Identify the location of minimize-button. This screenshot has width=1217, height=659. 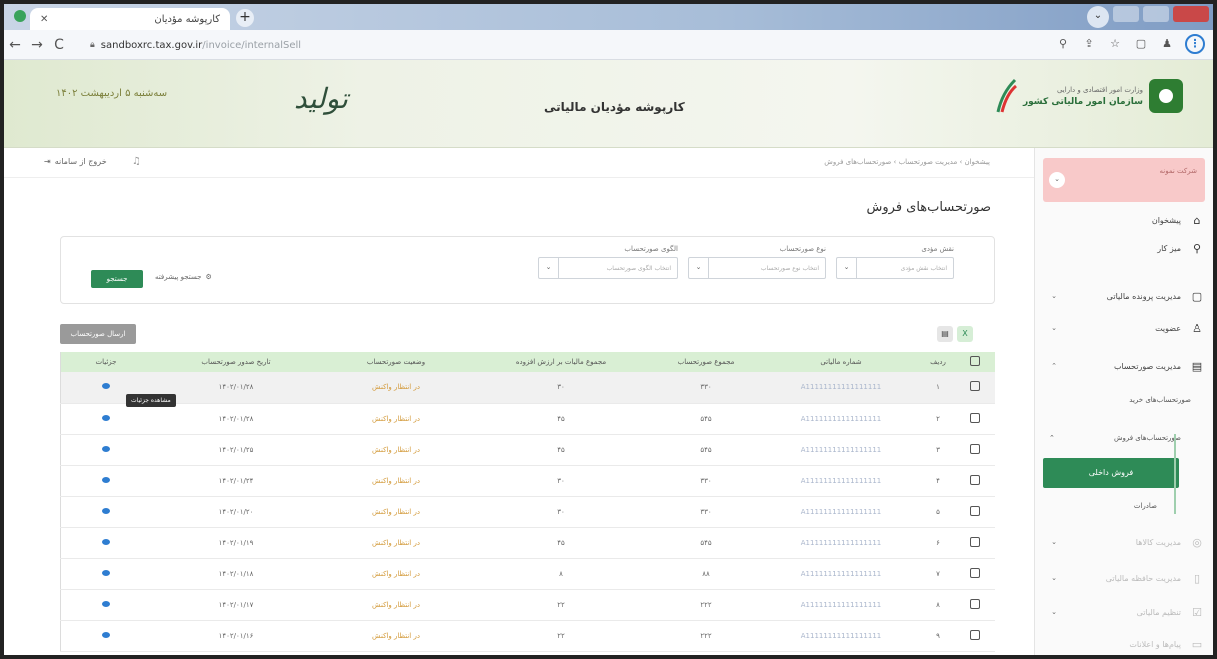
(1126, 14).